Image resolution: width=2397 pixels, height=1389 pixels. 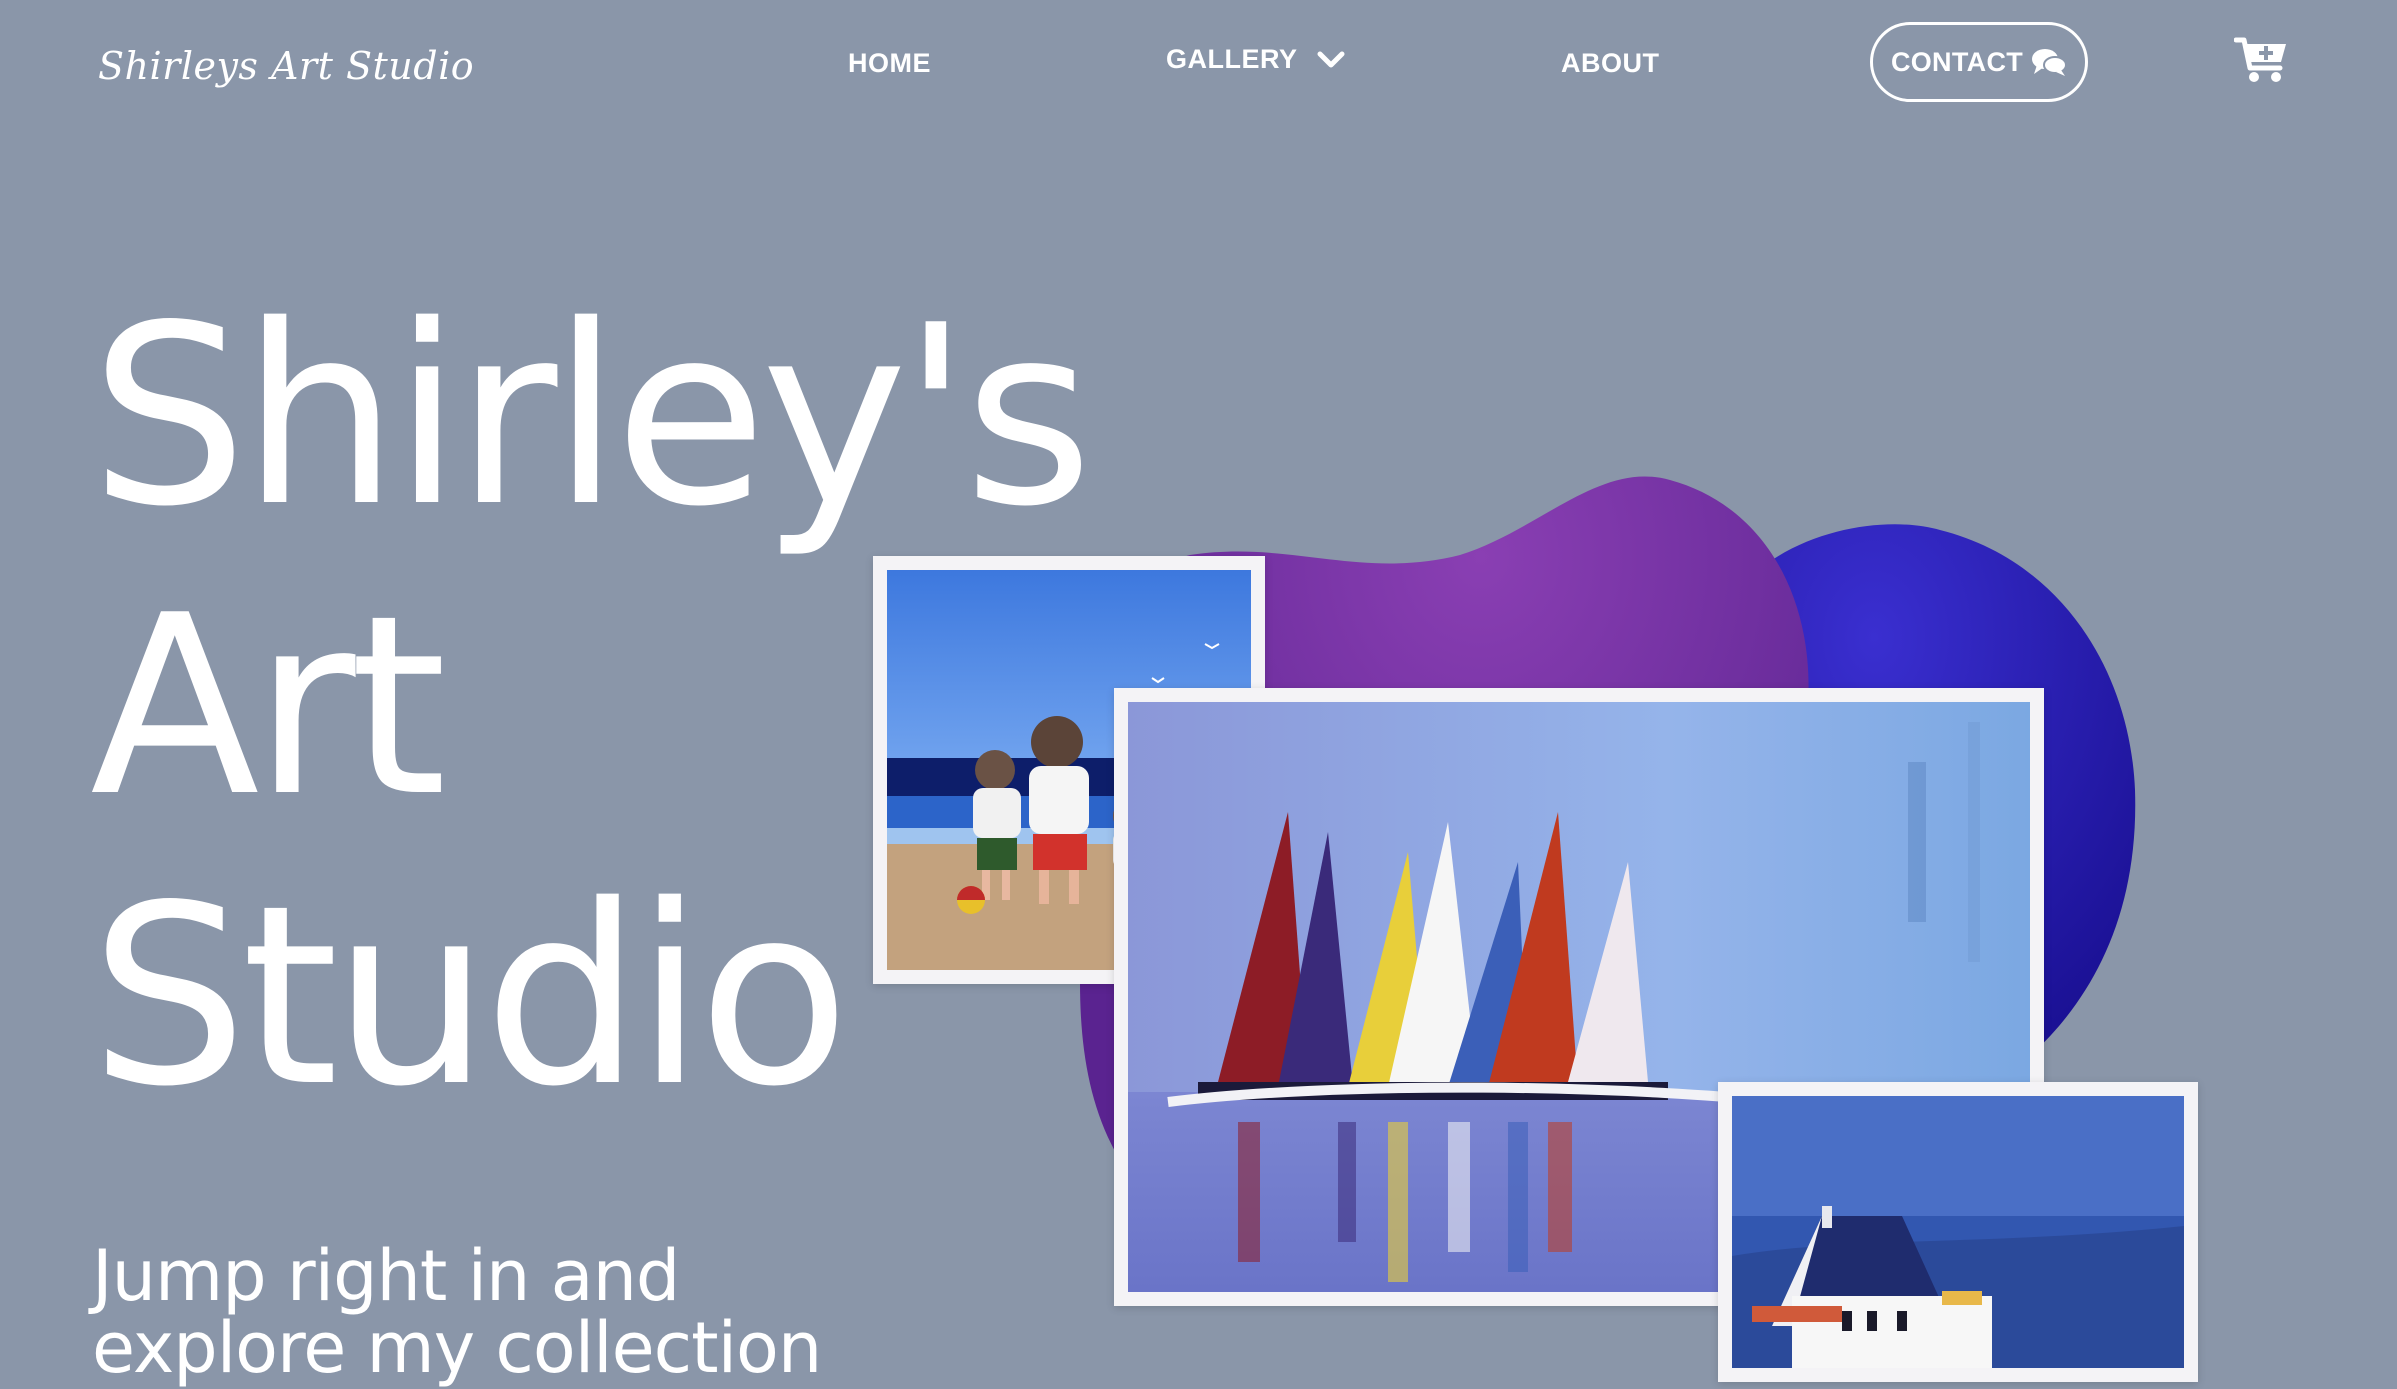 What do you see at coordinates (286, 66) in the screenshot?
I see `brand-logo: Shirleys Art Studio` at bounding box center [286, 66].